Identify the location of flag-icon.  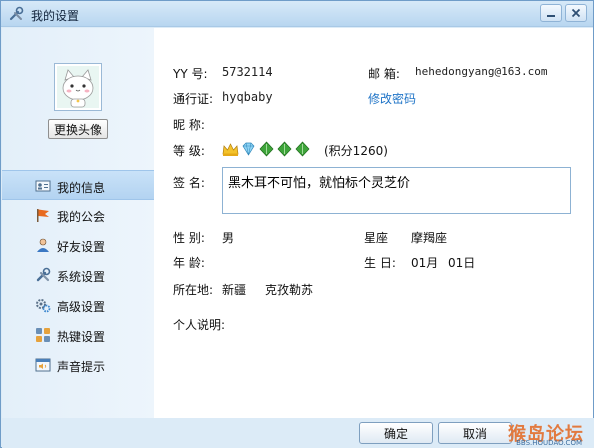
(43, 215).